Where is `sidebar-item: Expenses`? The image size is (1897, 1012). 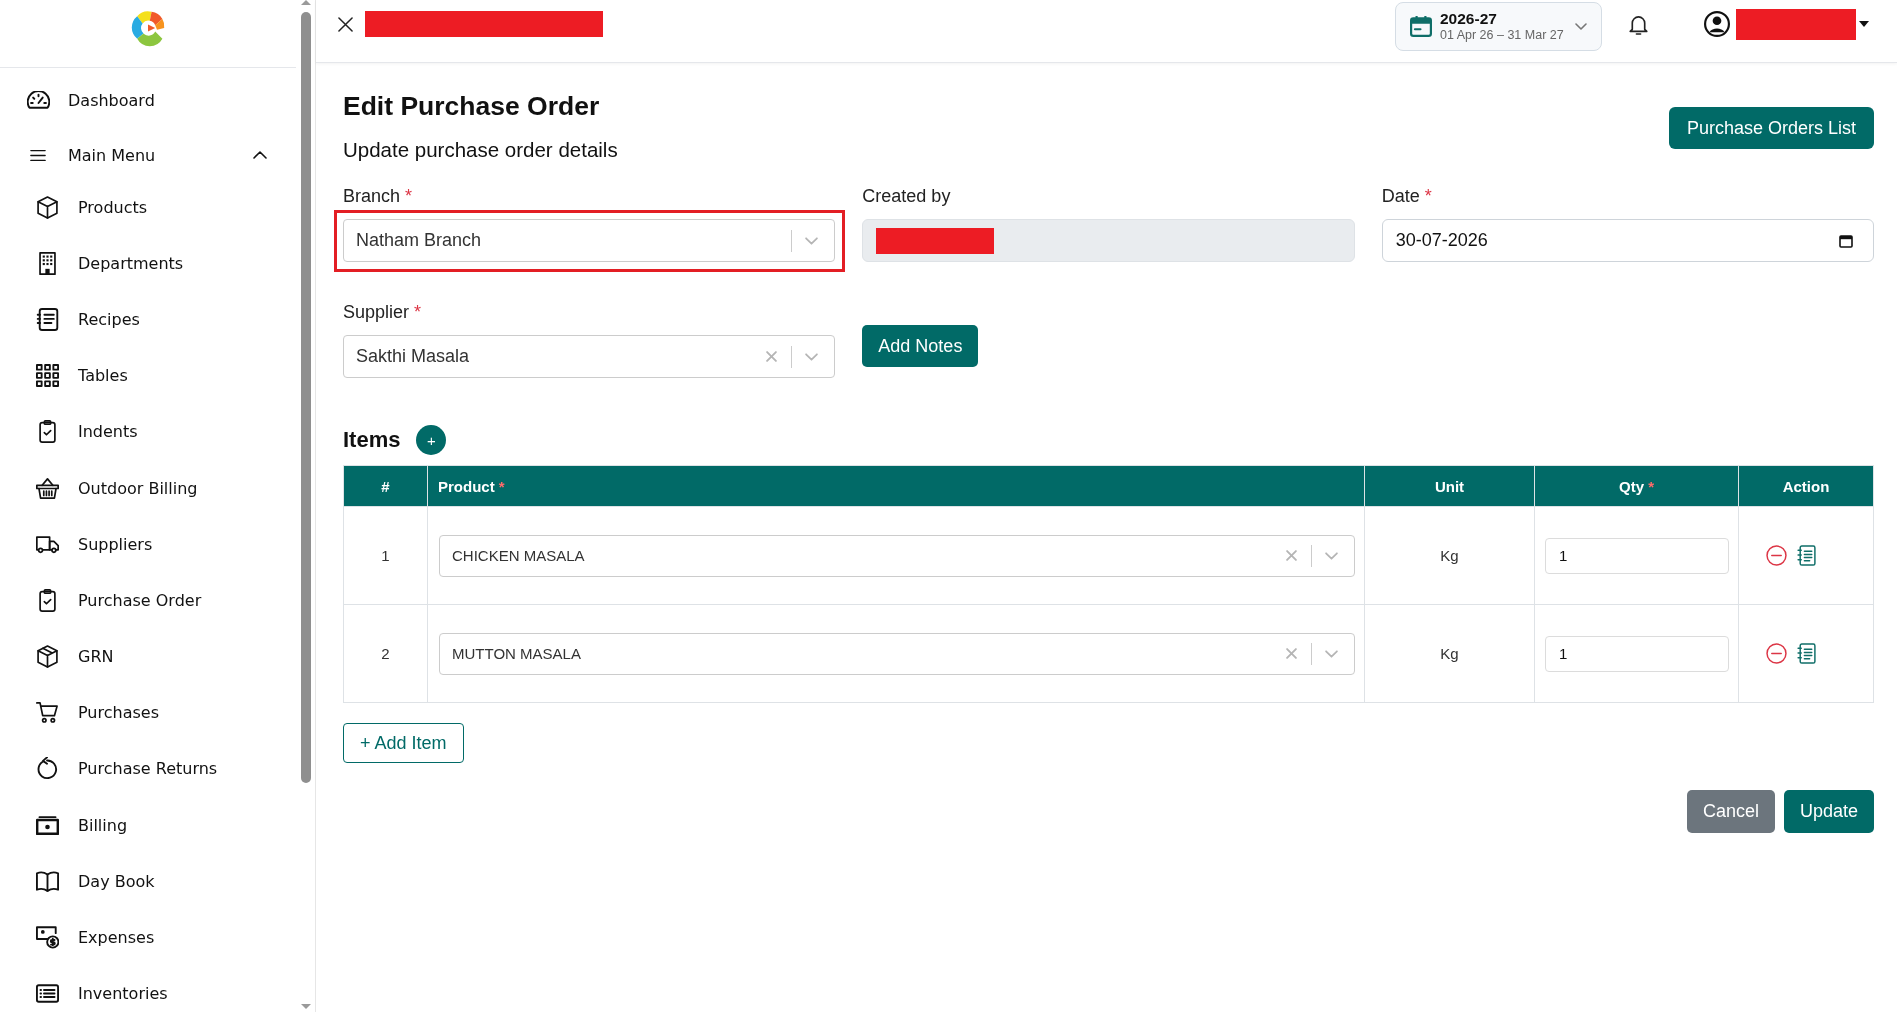
sidebar-item: Expenses is located at coordinates (148, 937).